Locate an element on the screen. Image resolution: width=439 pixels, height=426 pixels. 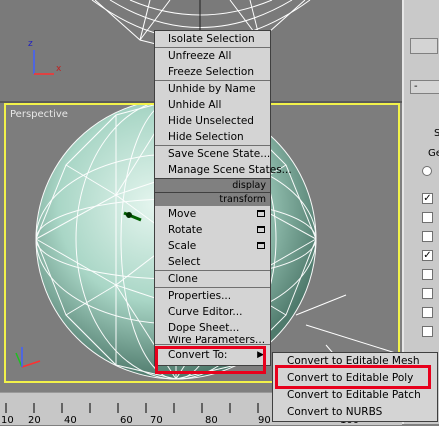
menu-item-move-label: Move is located at coordinates (182, 214).